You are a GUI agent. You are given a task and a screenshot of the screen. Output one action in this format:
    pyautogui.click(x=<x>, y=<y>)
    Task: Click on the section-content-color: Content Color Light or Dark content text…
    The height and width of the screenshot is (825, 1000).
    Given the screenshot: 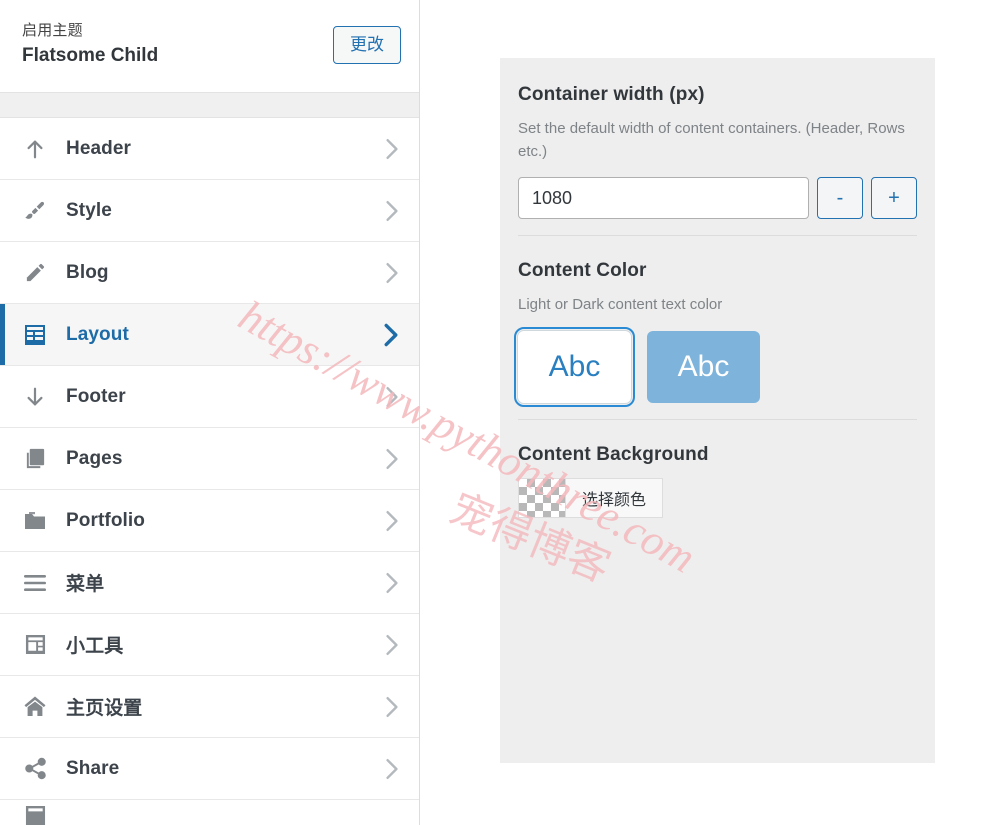 What is the action you would take?
    pyautogui.click(x=715, y=334)
    